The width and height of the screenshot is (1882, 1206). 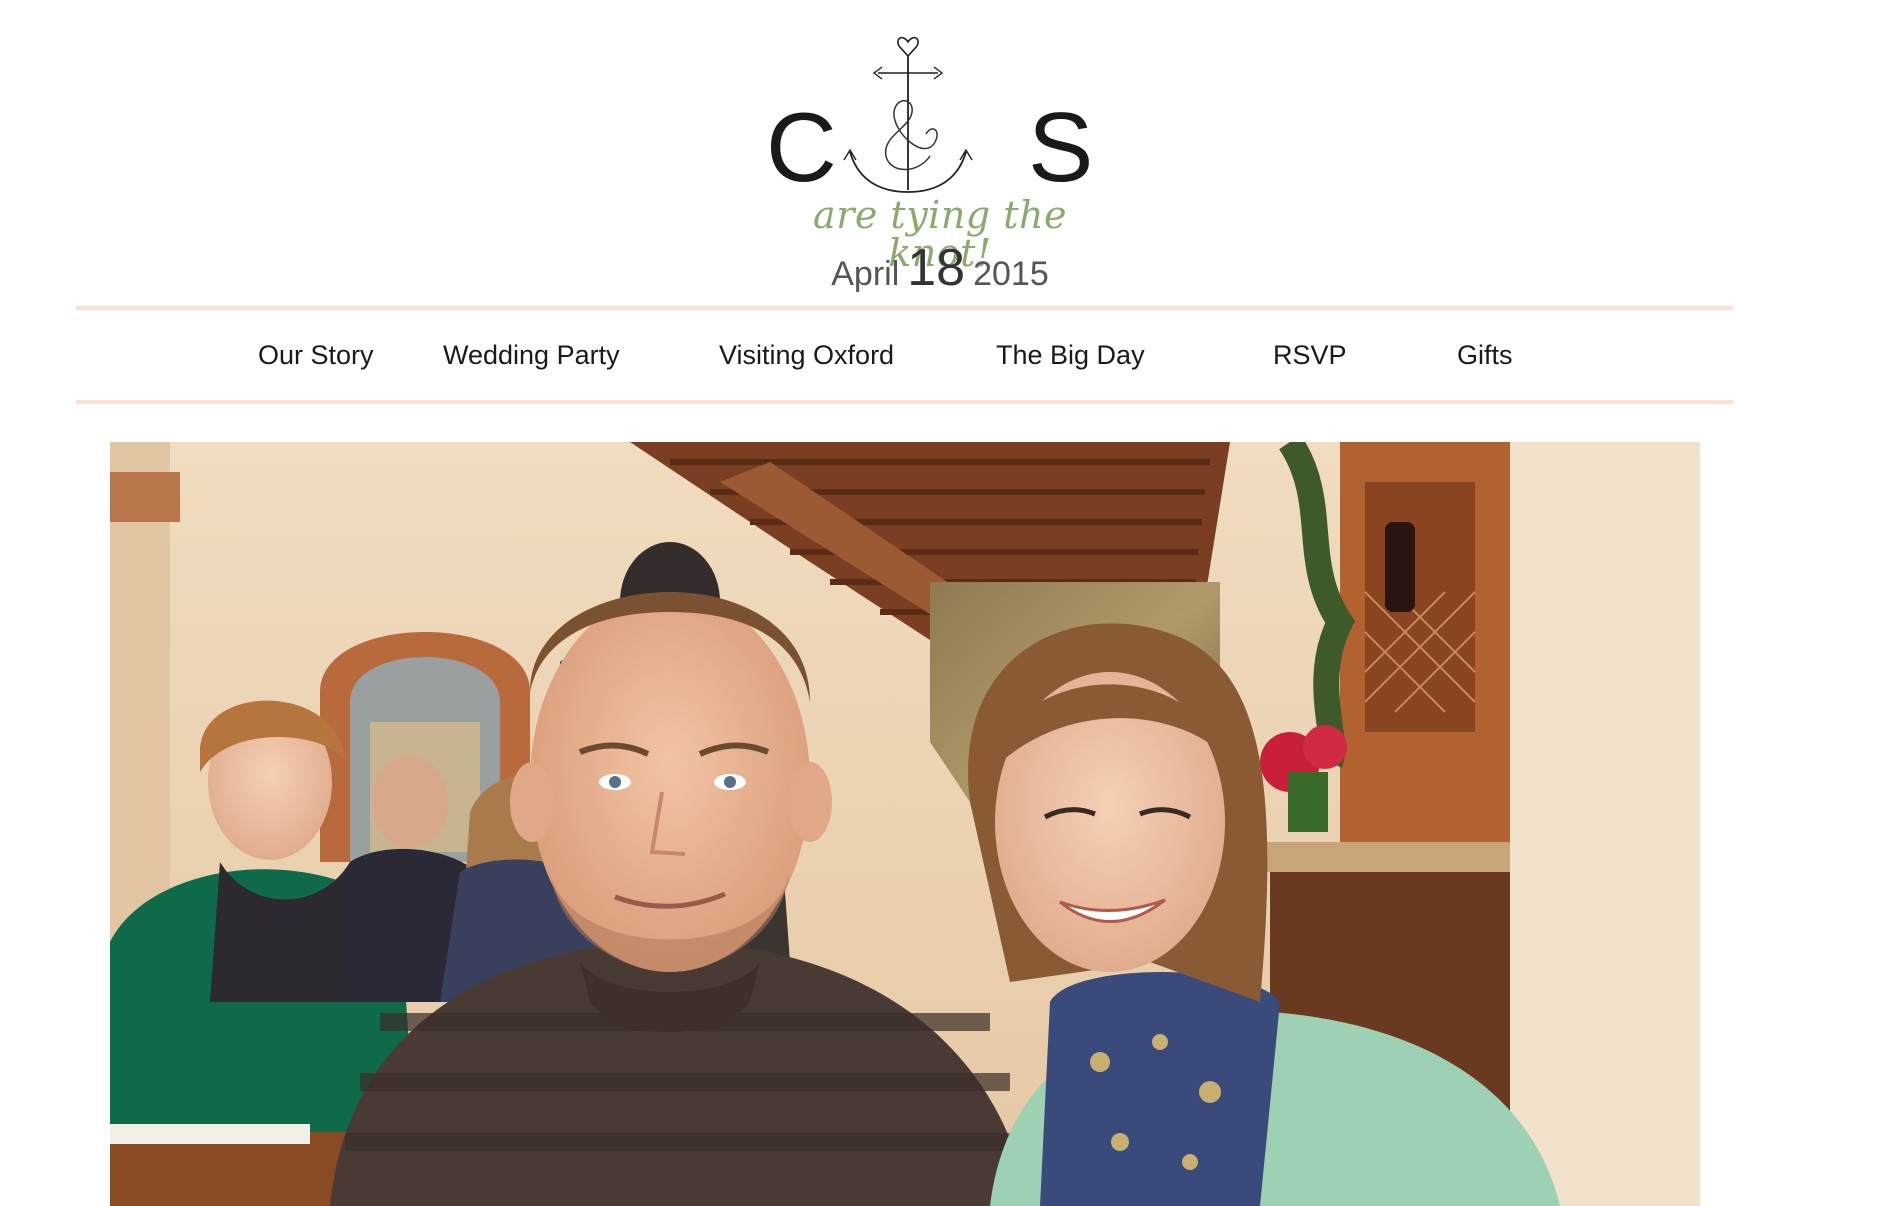 I want to click on wedding-date: April 18 2015, so click(x=940, y=268).